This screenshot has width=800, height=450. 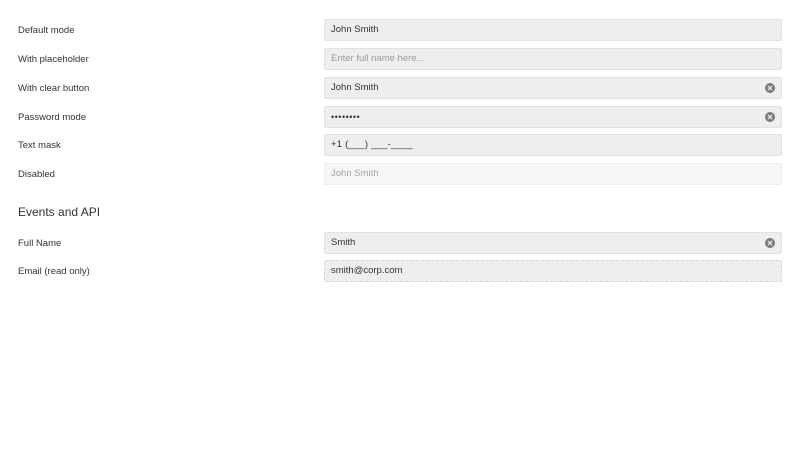 What do you see at coordinates (372, 144) in the screenshot?
I see `masked-value: +1 (___) ___-____` at bounding box center [372, 144].